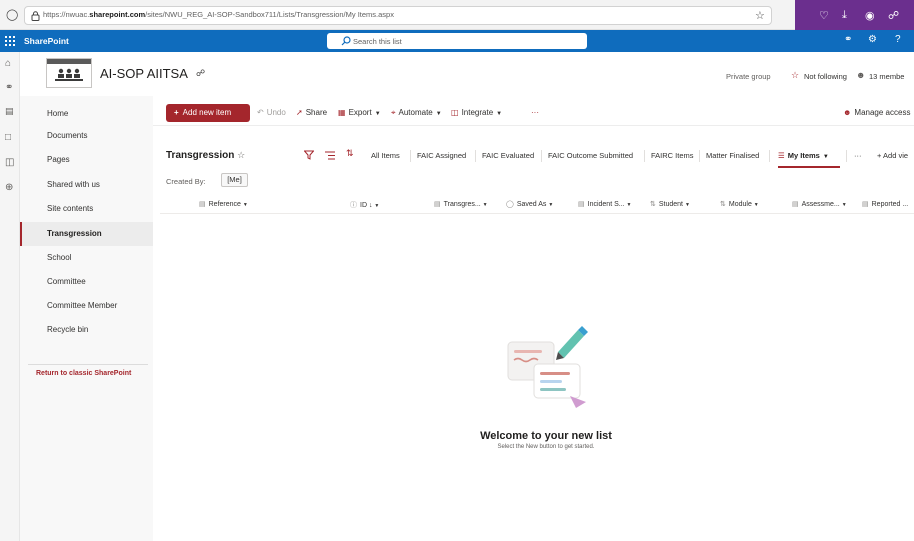  I want to click on follow-button: Not following, so click(825, 76).